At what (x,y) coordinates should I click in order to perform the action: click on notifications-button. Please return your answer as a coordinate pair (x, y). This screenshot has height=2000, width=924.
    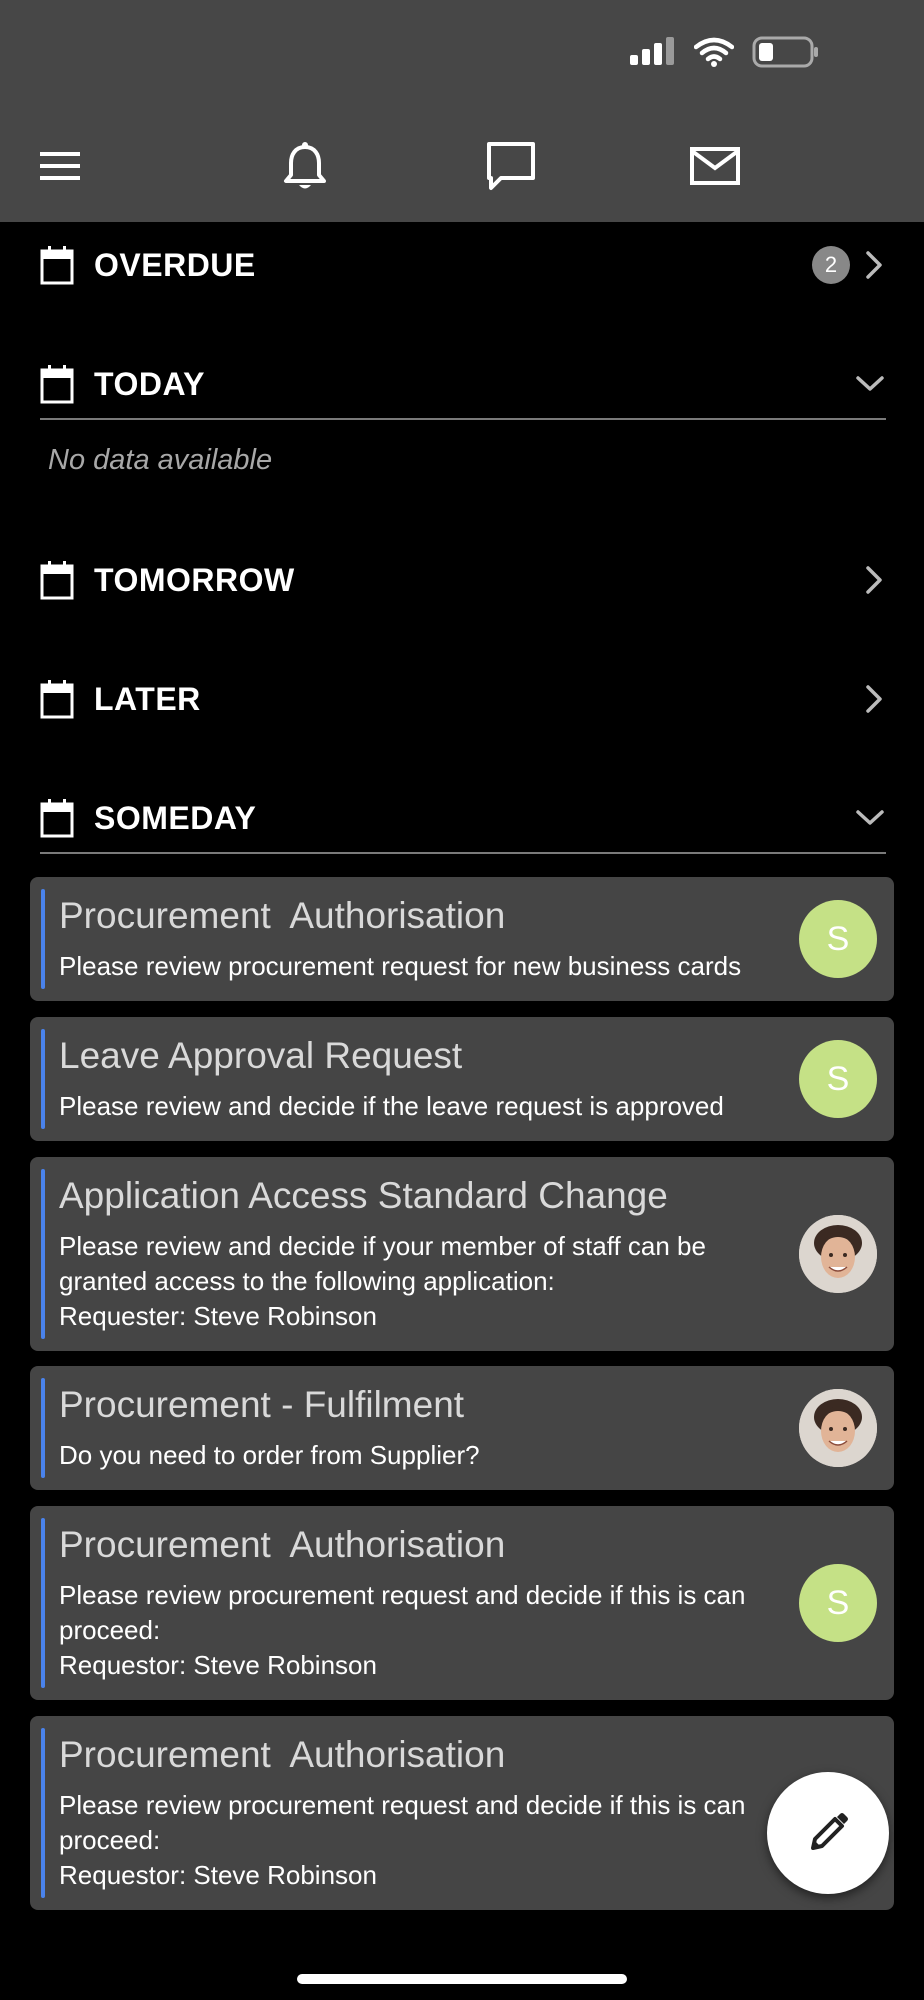
    Looking at the image, I should click on (305, 166).